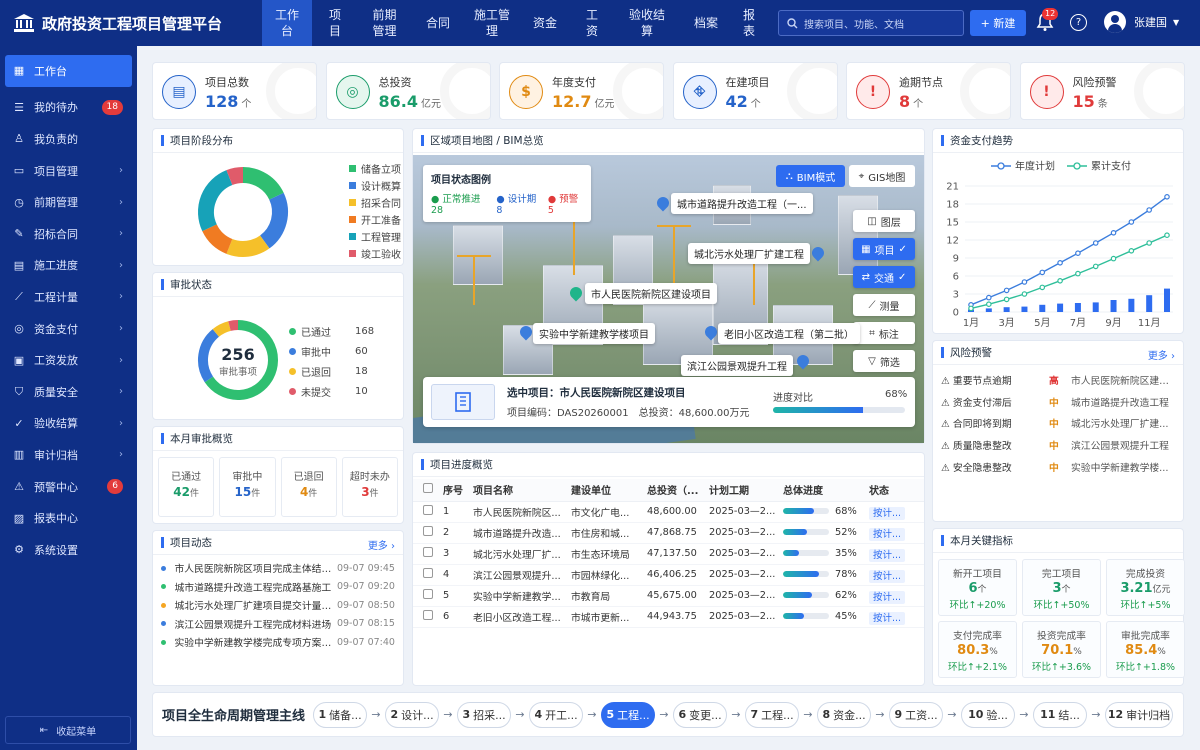  I want to click on sidebar-item: ⚙ 系统设置, so click(68, 550).